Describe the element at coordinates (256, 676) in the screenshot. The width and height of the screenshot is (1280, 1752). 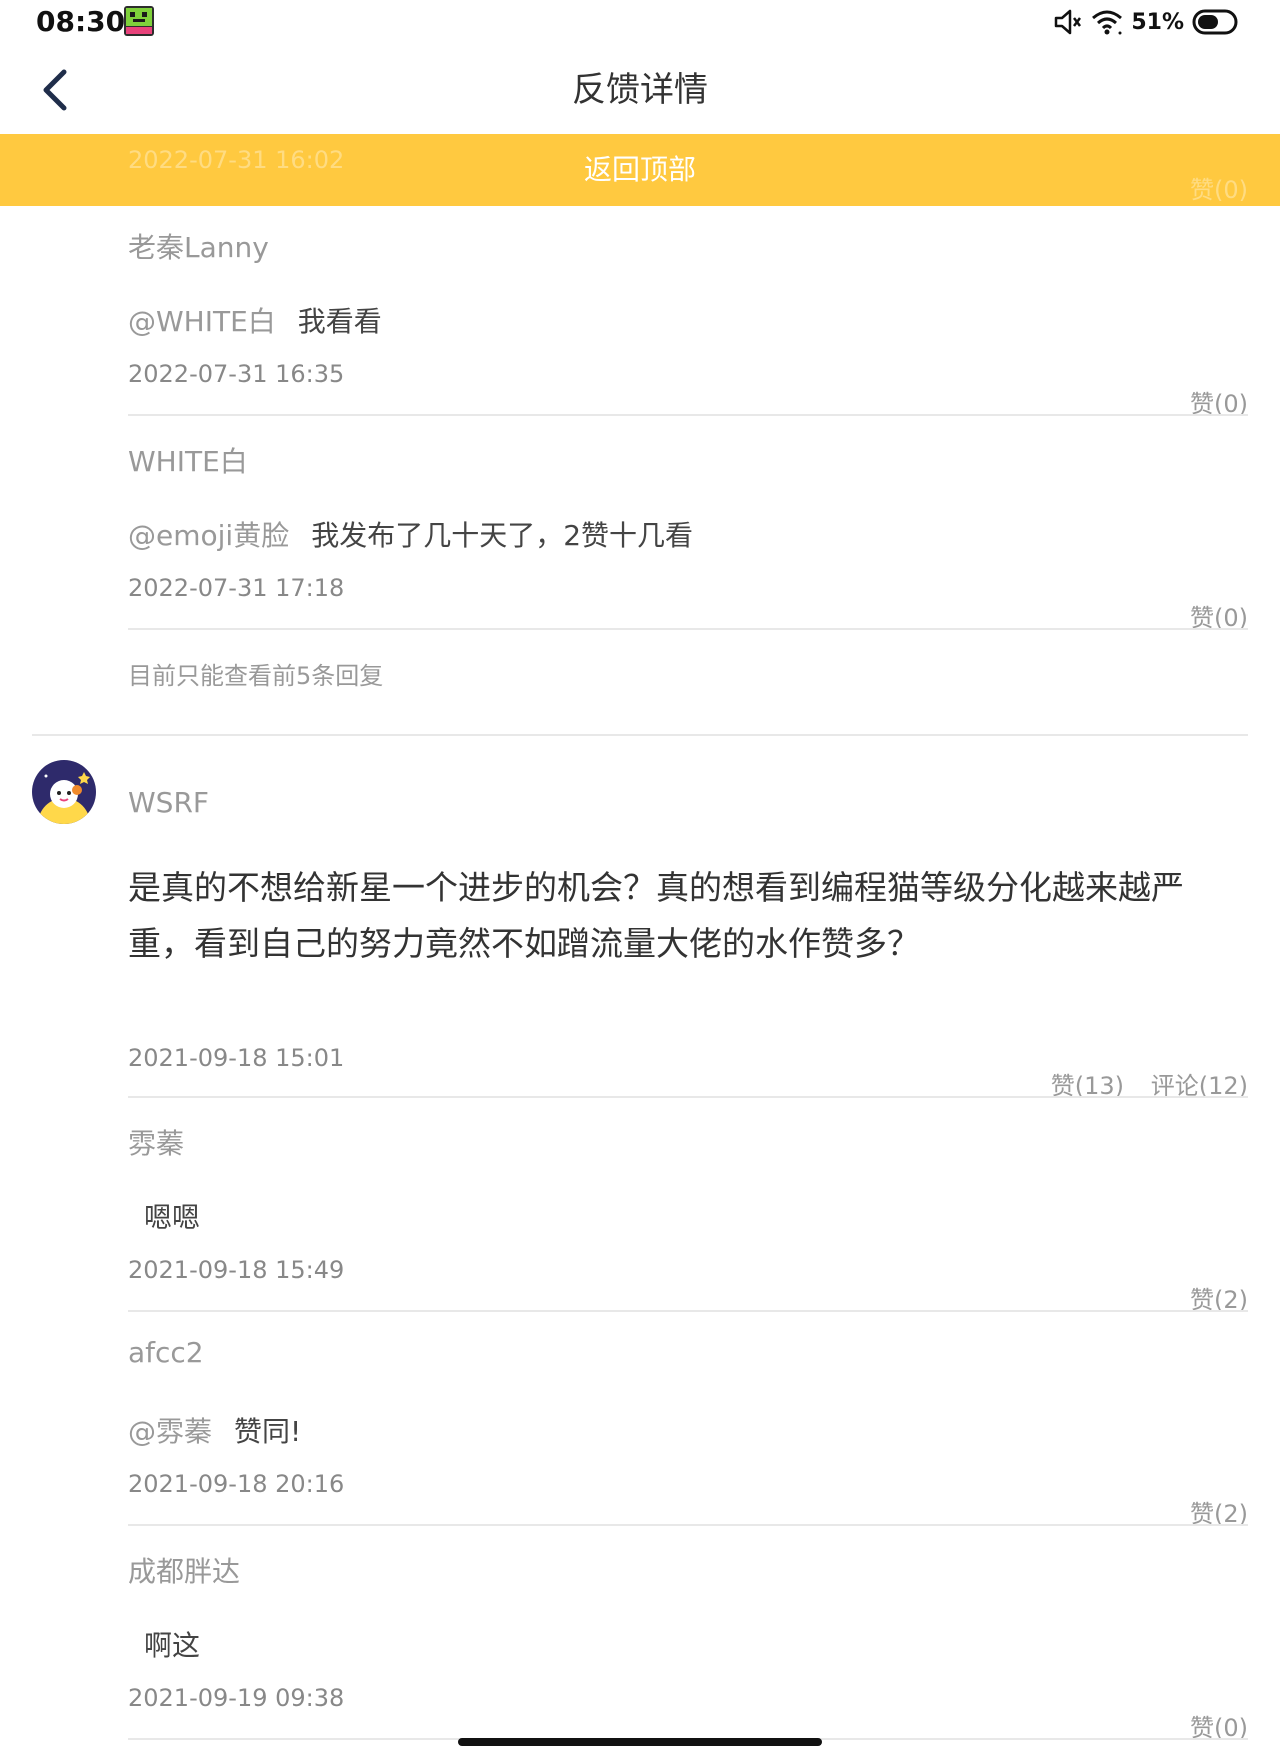
I see `more-replies-note: 目前只能查看前5条回复` at that location.